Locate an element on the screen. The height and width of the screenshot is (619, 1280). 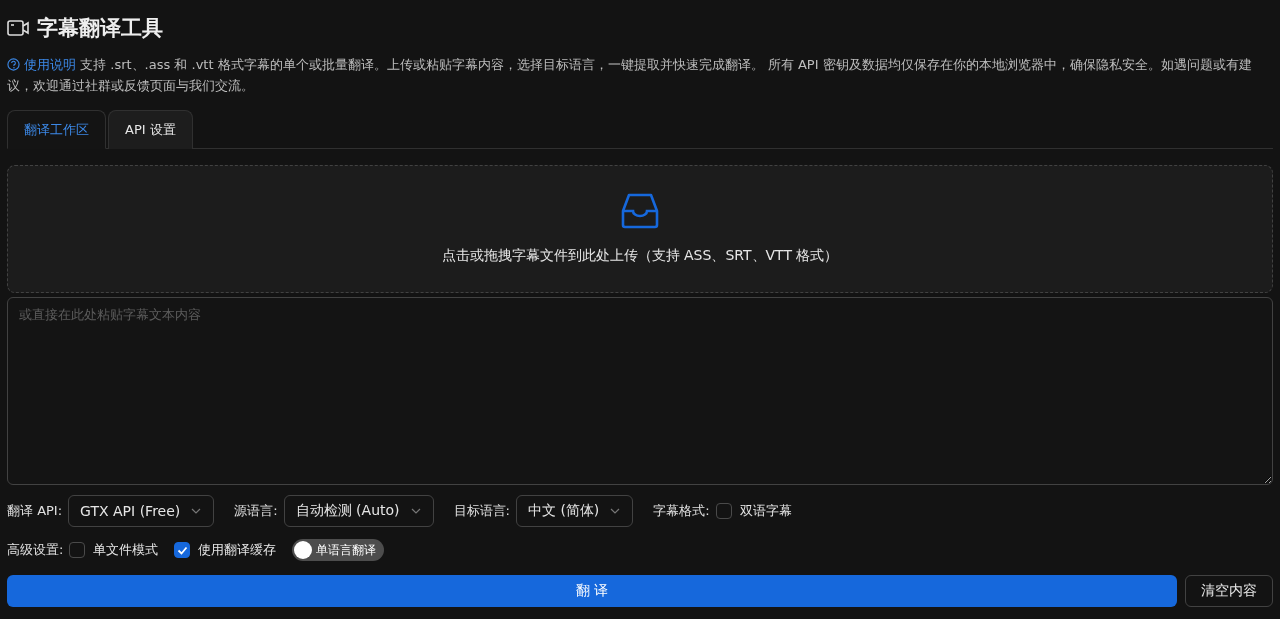
toggle-switch: 单语言翻译 is located at coordinates (338, 550).